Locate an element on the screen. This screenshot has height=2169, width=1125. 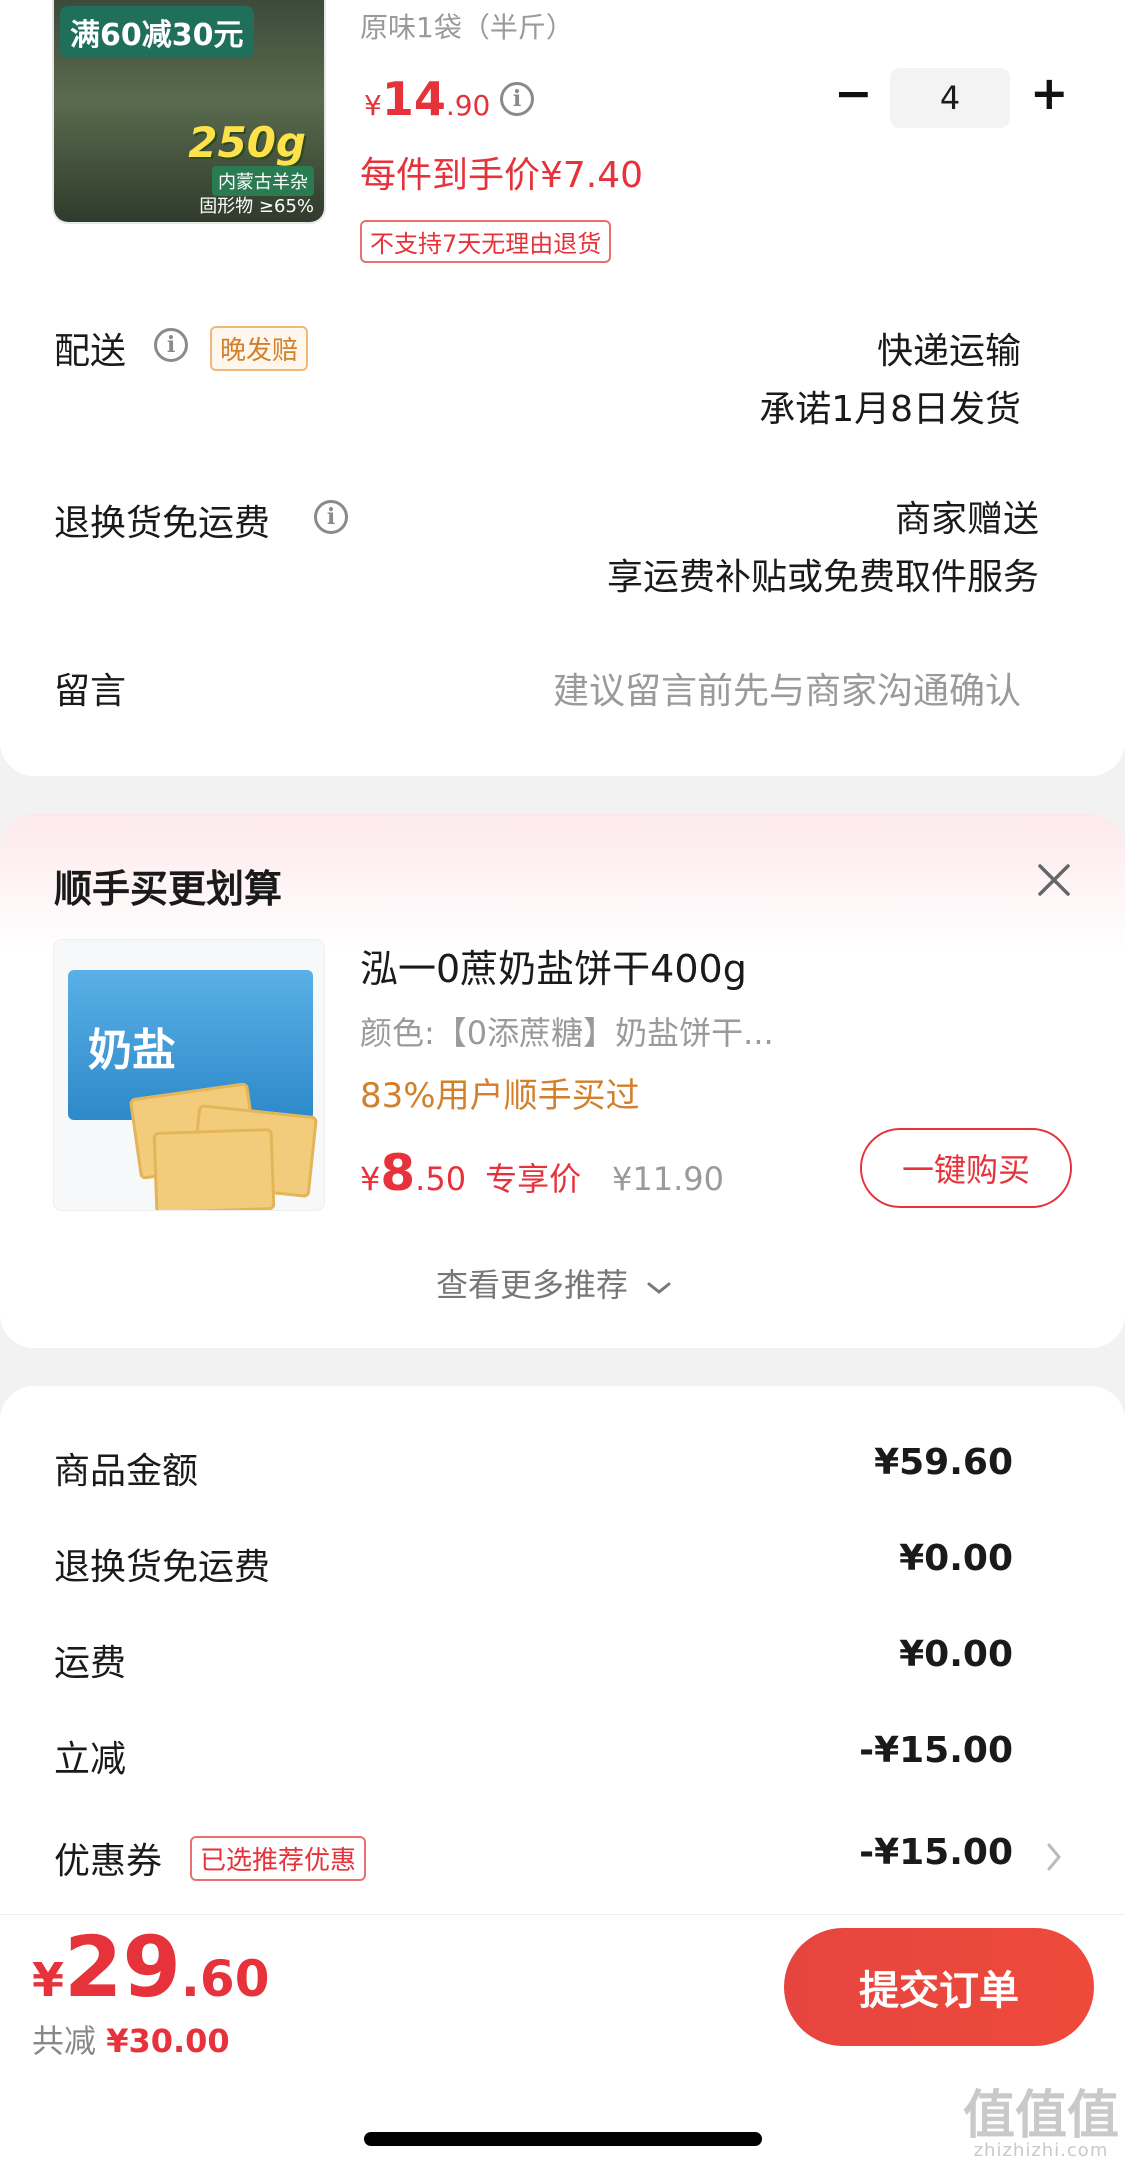
price-decimal: .50 is located at coordinates (441, 1179).